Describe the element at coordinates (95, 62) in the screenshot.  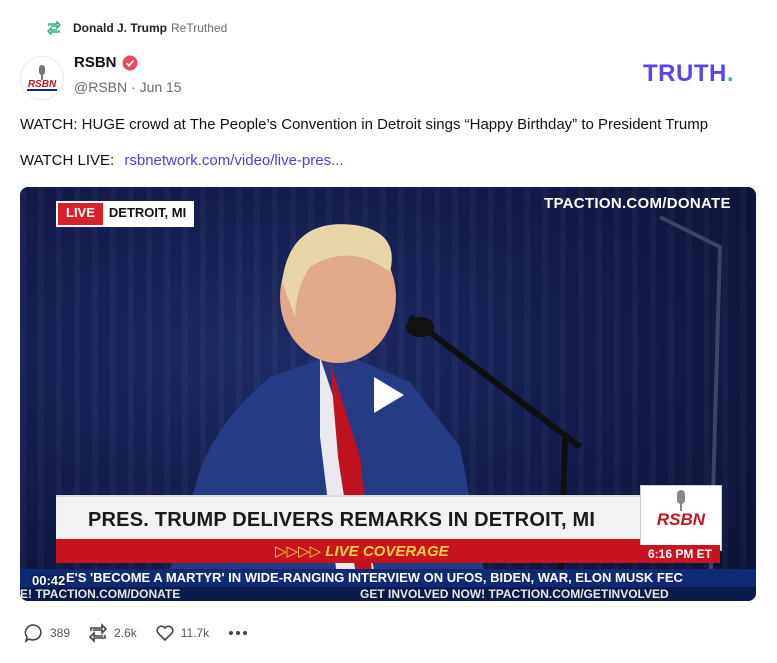
I see `author-name-text: RSBN` at that location.